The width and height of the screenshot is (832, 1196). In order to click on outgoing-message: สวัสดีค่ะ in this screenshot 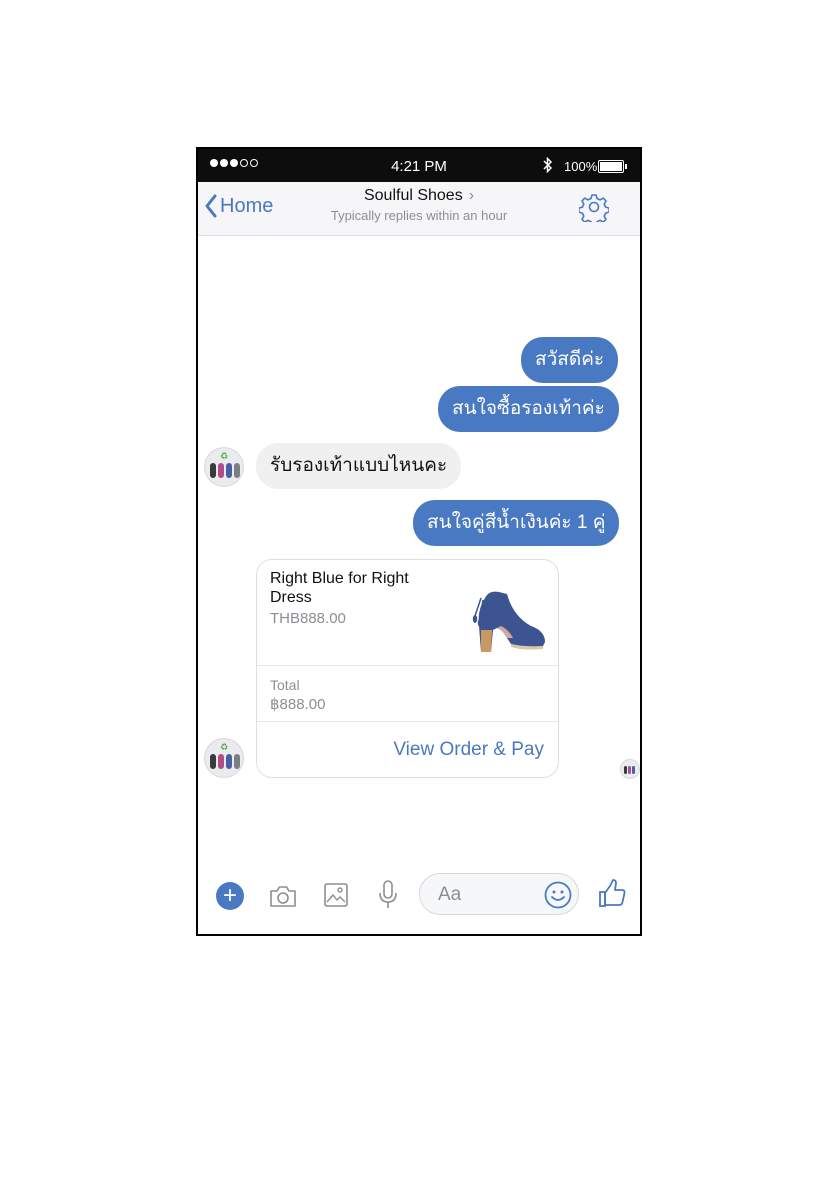, I will do `click(570, 360)`.